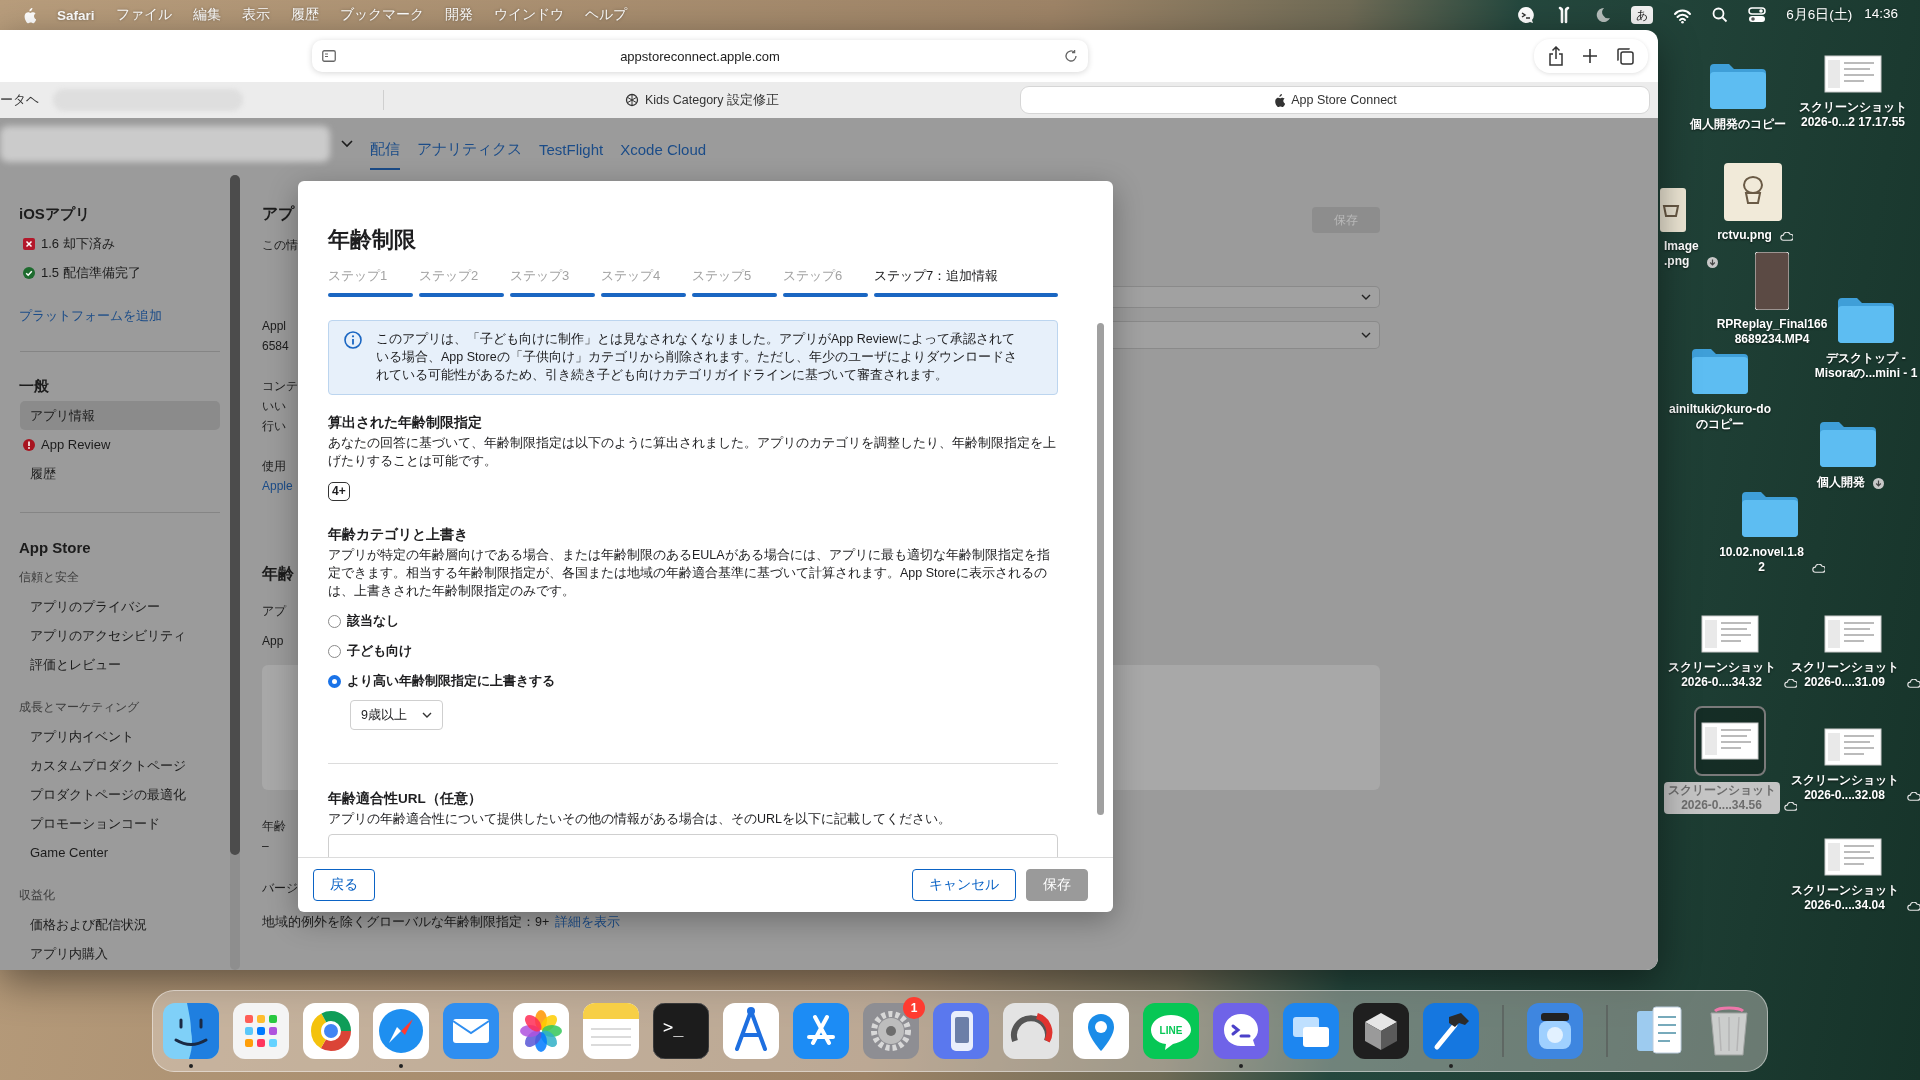 The height and width of the screenshot is (1080, 1920). I want to click on sidebar-item: 1.6 却下済み, so click(120, 243).